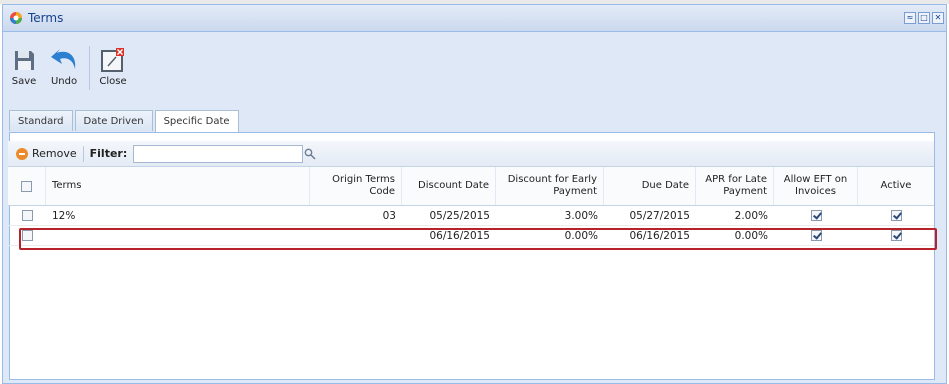 The image size is (949, 384). I want to click on undo-button: Undo, so click(64, 59).